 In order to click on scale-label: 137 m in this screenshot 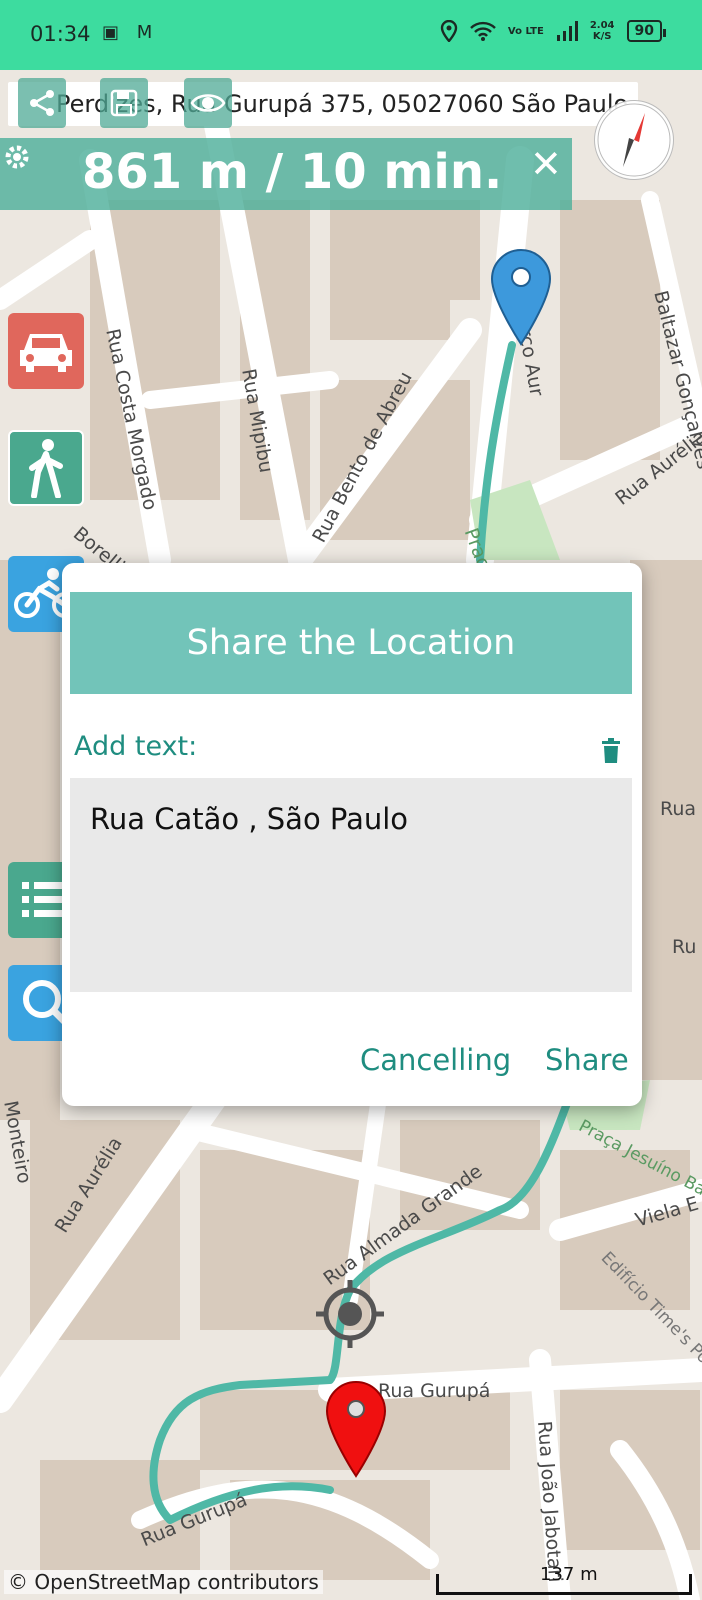, I will do `click(569, 1574)`.